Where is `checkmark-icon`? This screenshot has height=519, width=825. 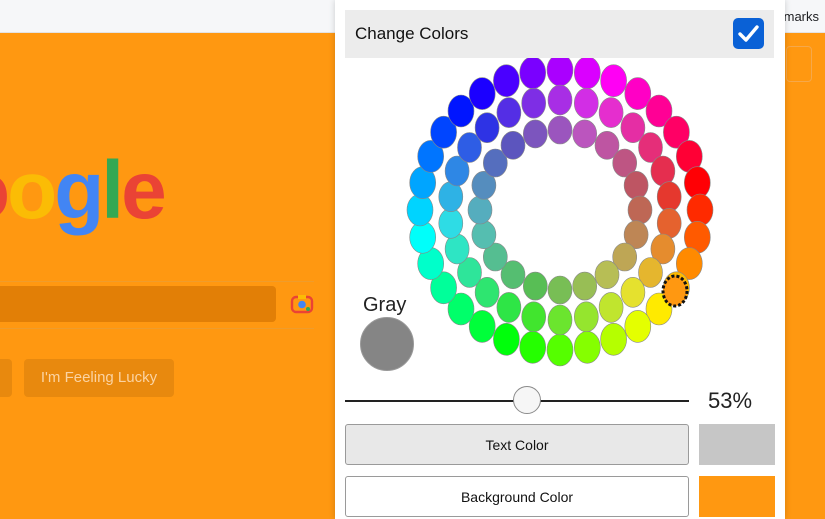
checkmark-icon is located at coordinates (748, 33).